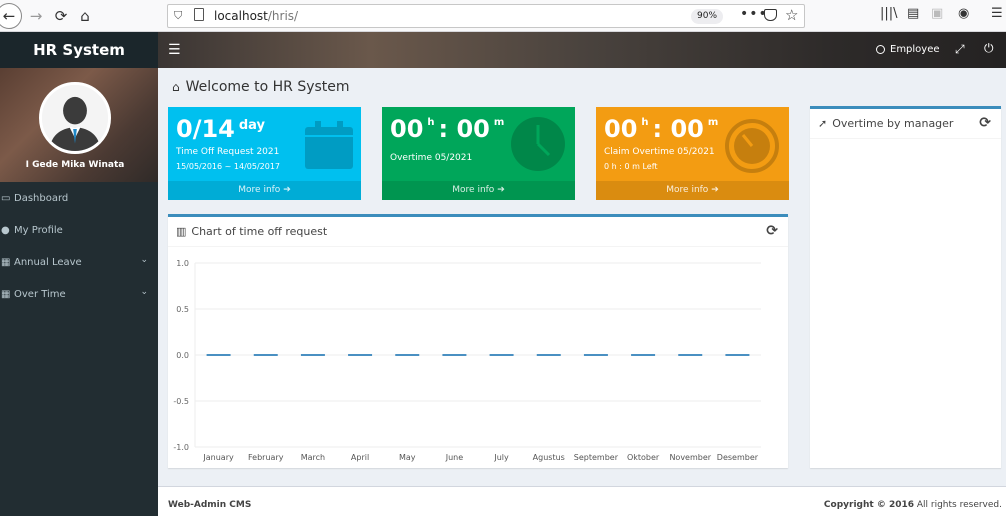 The image size is (1006, 516). Describe the element at coordinates (75, 118) in the screenshot. I see `avatar` at that location.